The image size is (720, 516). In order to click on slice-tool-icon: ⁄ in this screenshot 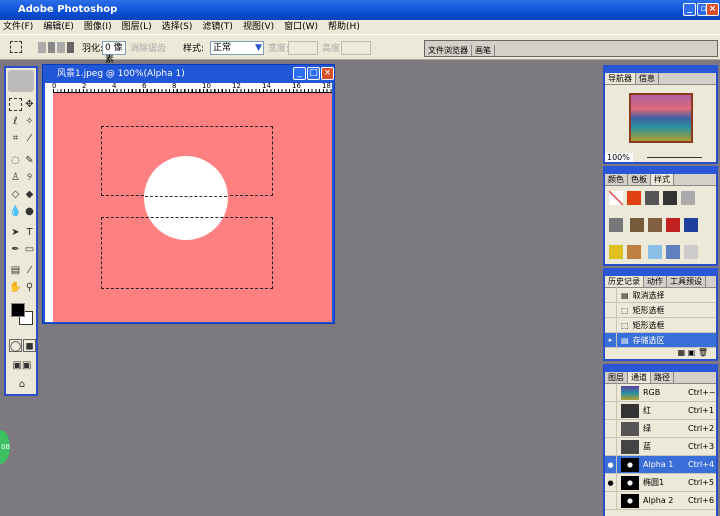, I will do `click(29, 138)`.